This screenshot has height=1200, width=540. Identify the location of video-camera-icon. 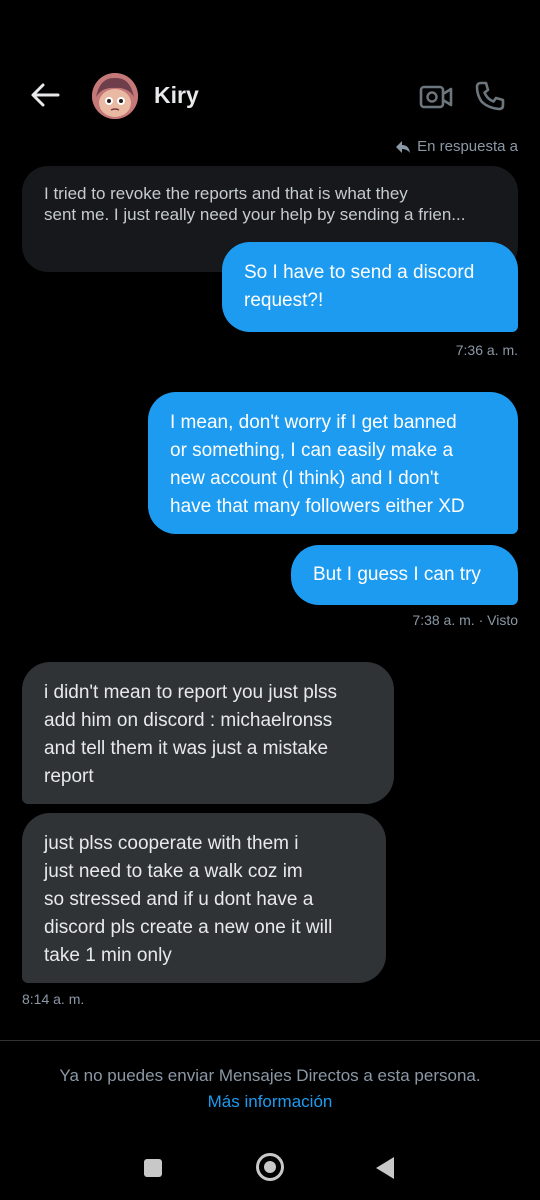
(436, 97).